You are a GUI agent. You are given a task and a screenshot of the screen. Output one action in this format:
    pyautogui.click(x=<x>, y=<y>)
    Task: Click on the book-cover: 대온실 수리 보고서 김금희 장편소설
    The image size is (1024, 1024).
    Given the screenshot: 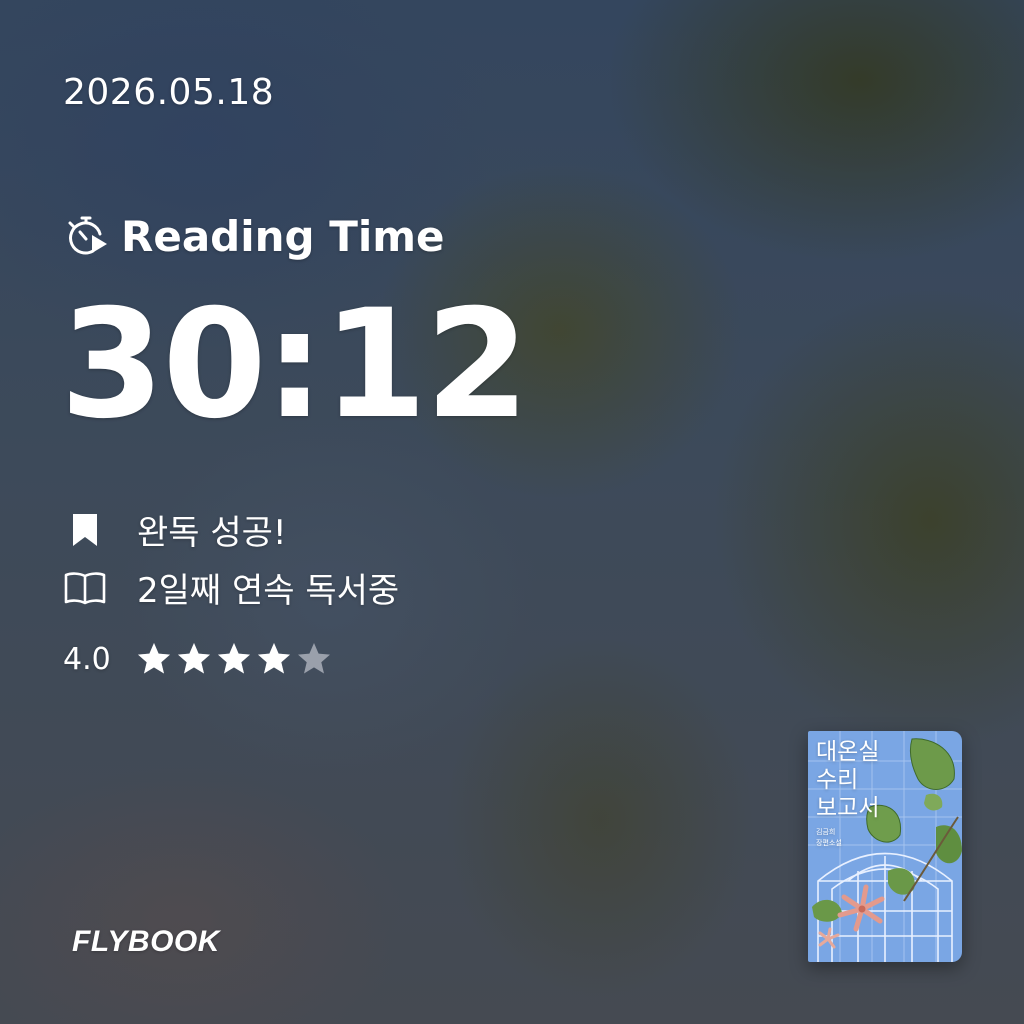 What is the action you would take?
    pyautogui.click(x=885, y=846)
    